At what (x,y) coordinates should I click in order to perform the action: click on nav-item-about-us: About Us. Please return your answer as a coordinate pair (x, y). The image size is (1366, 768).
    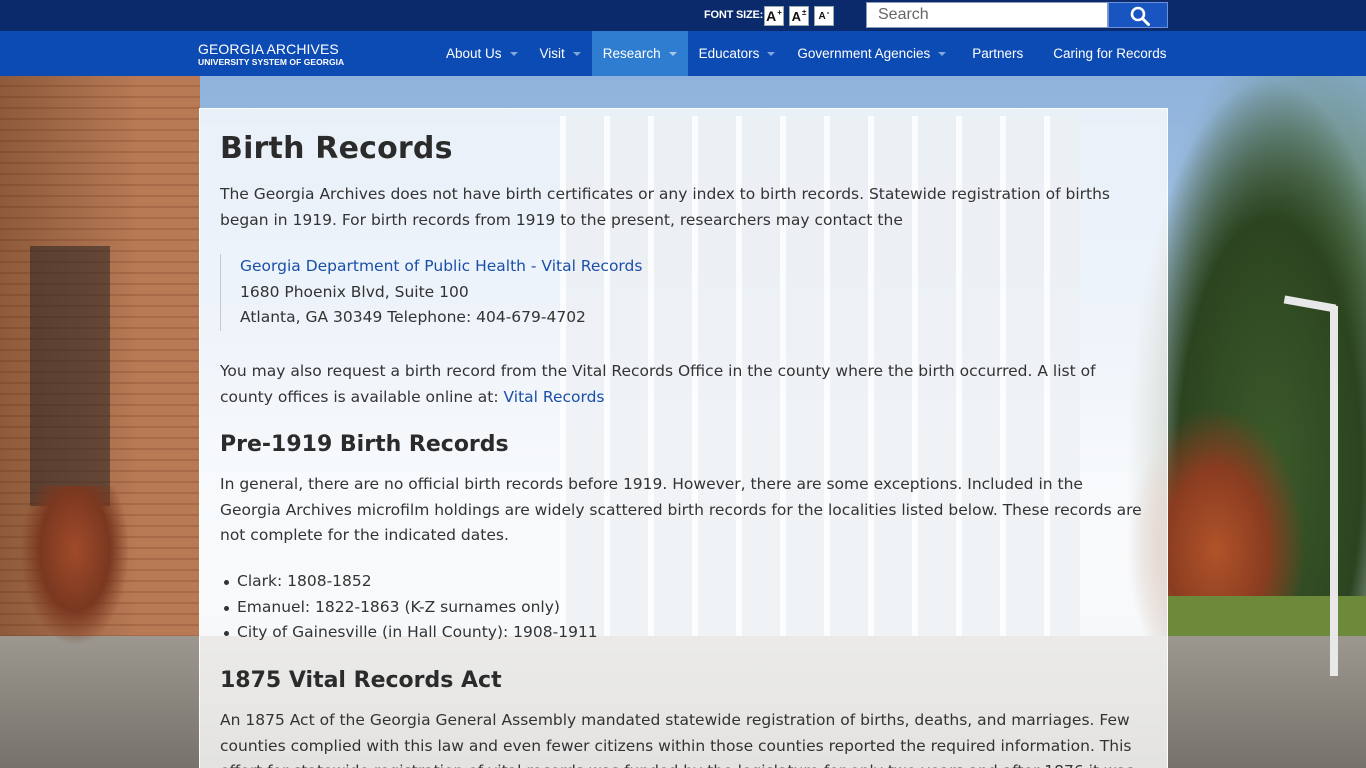
    Looking at the image, I should click on (482, 53).